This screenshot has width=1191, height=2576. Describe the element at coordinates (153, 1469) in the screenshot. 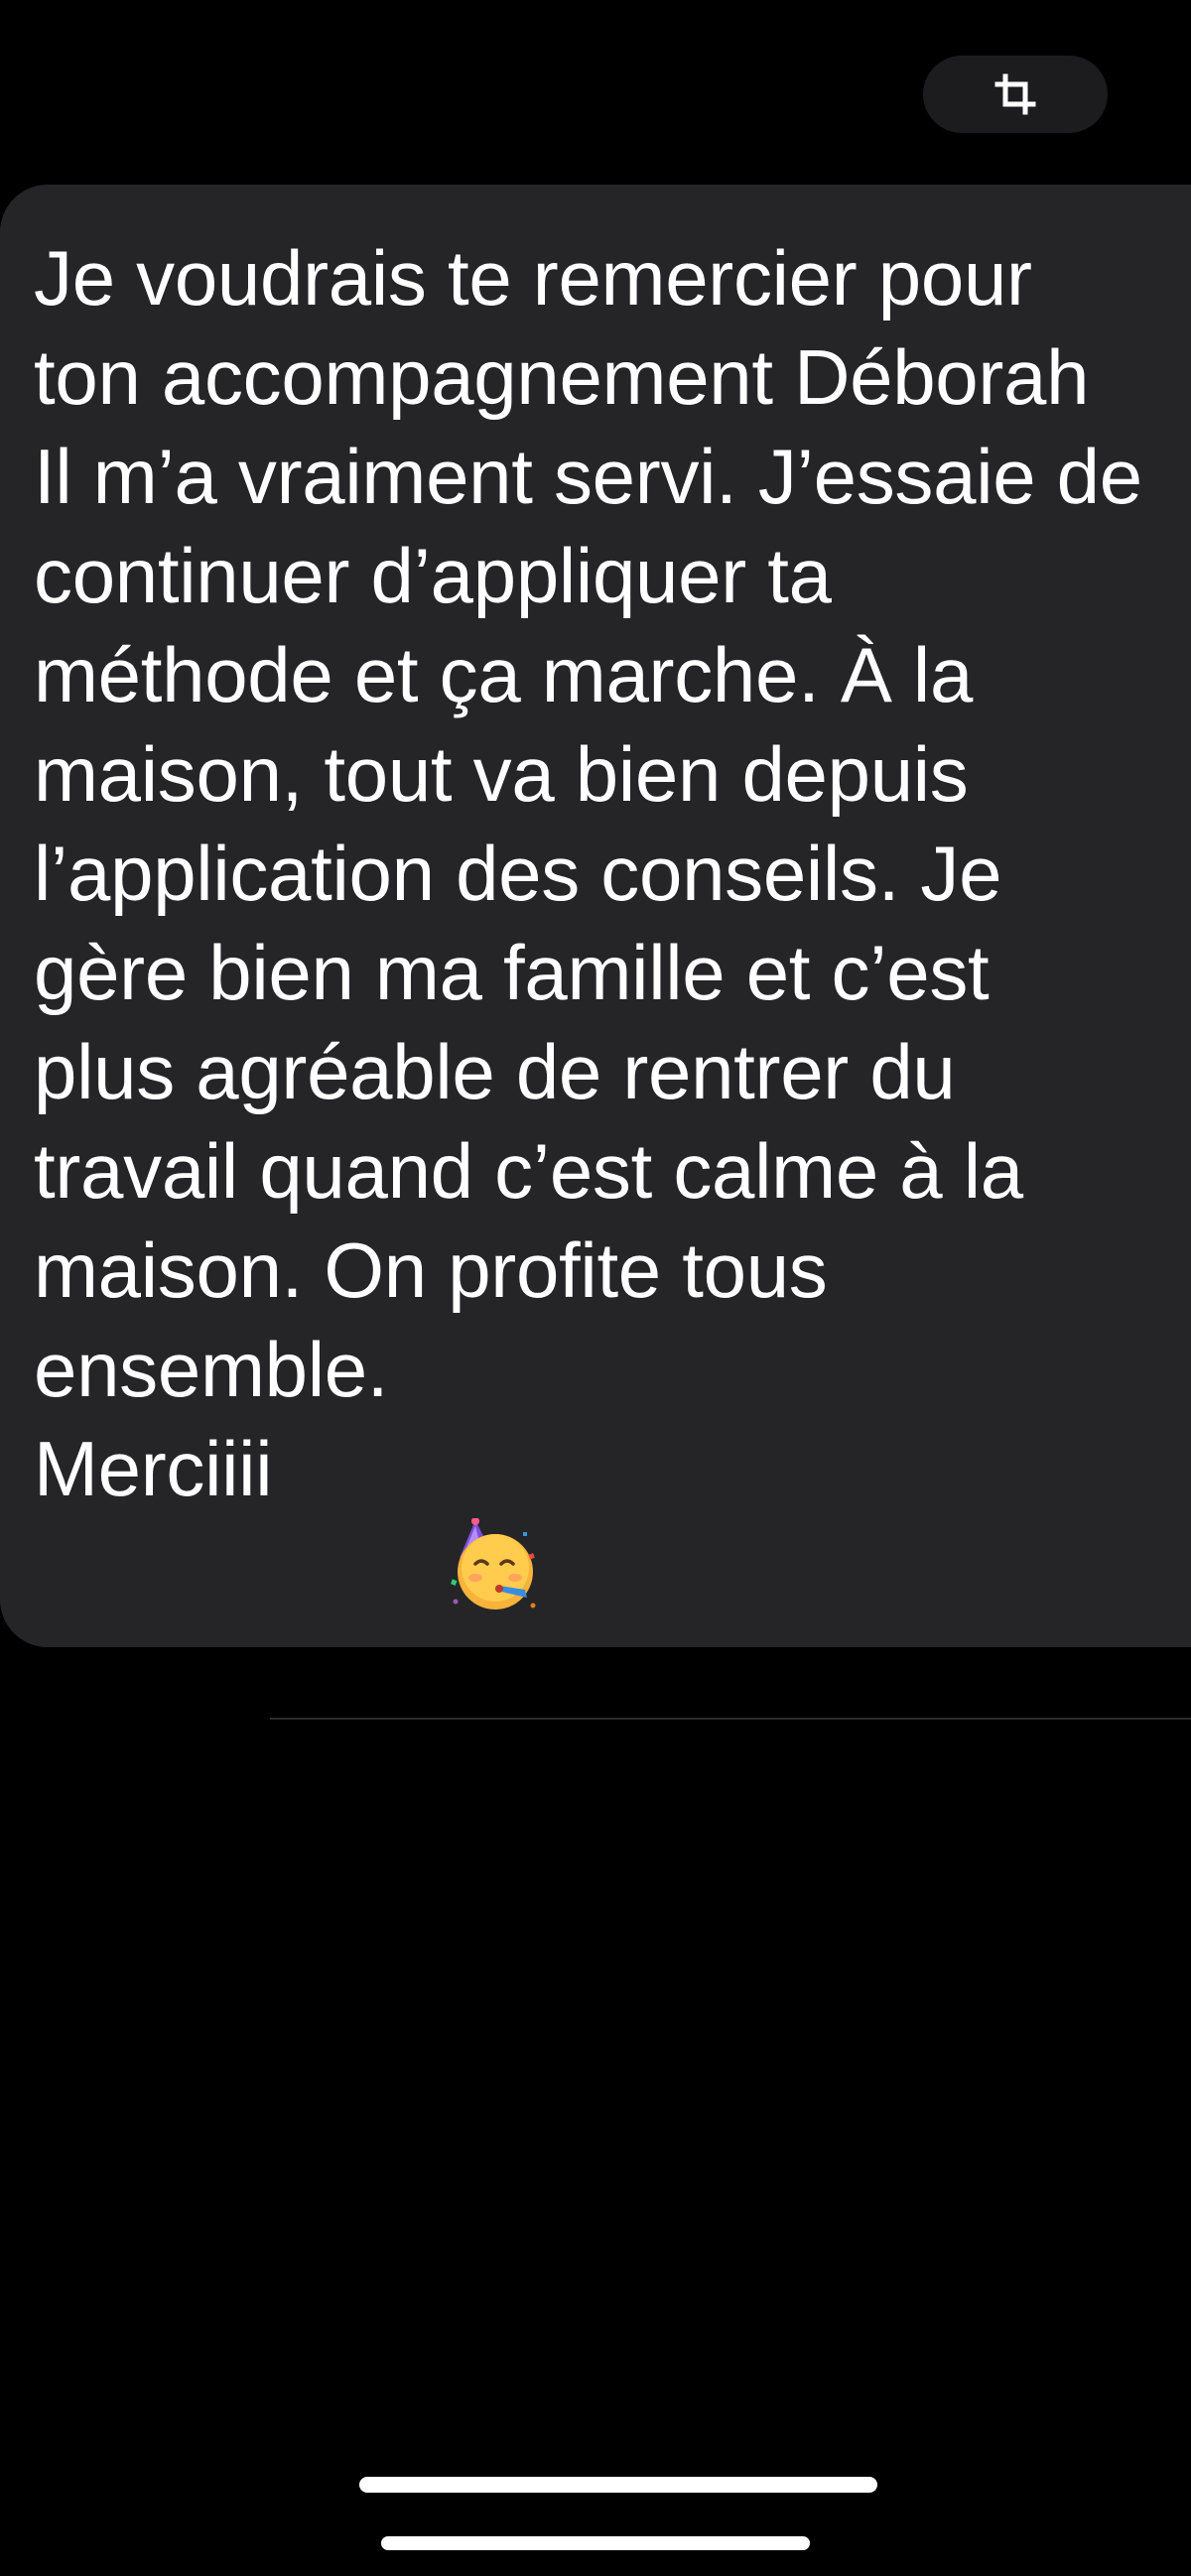

I see `message-line: Merciiii` at that location.